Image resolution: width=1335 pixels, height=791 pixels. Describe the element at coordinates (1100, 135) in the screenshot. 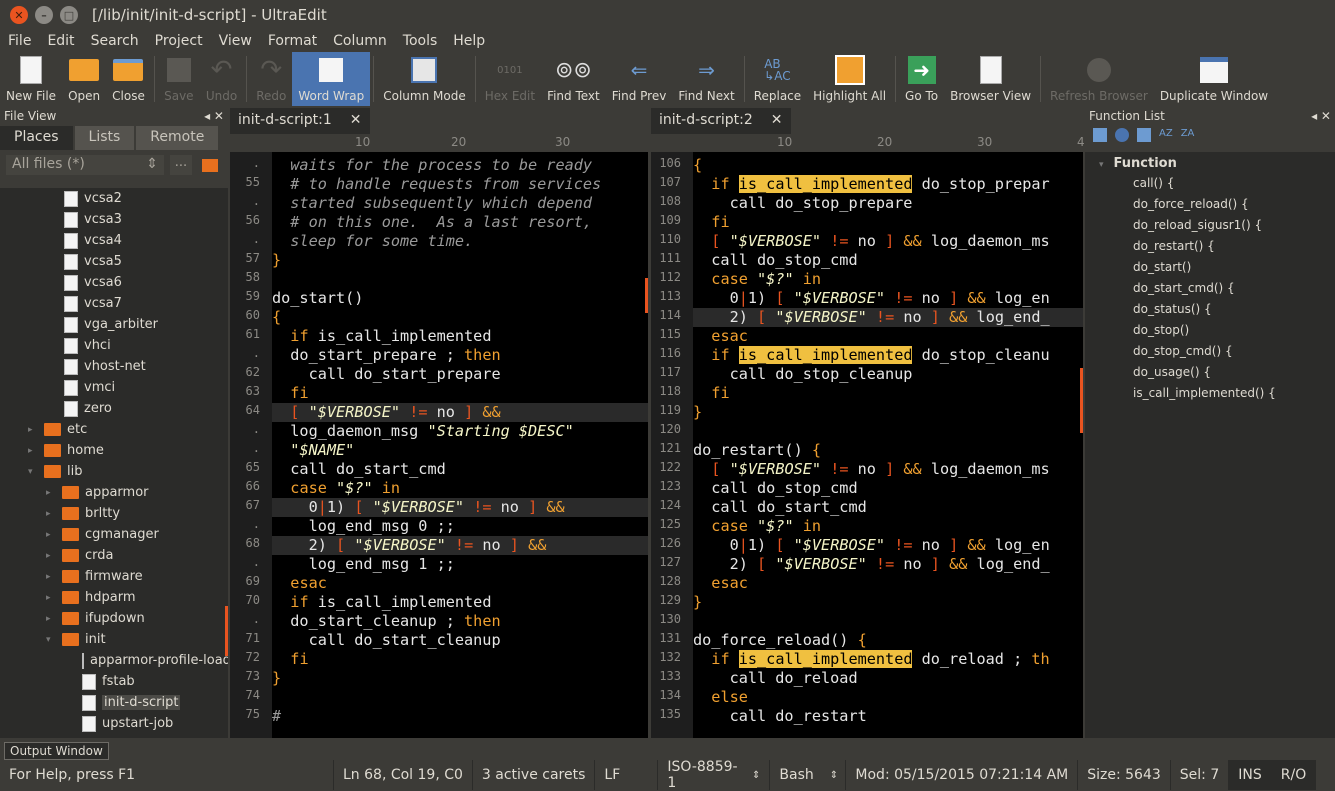

I see `list-icon` at that location.